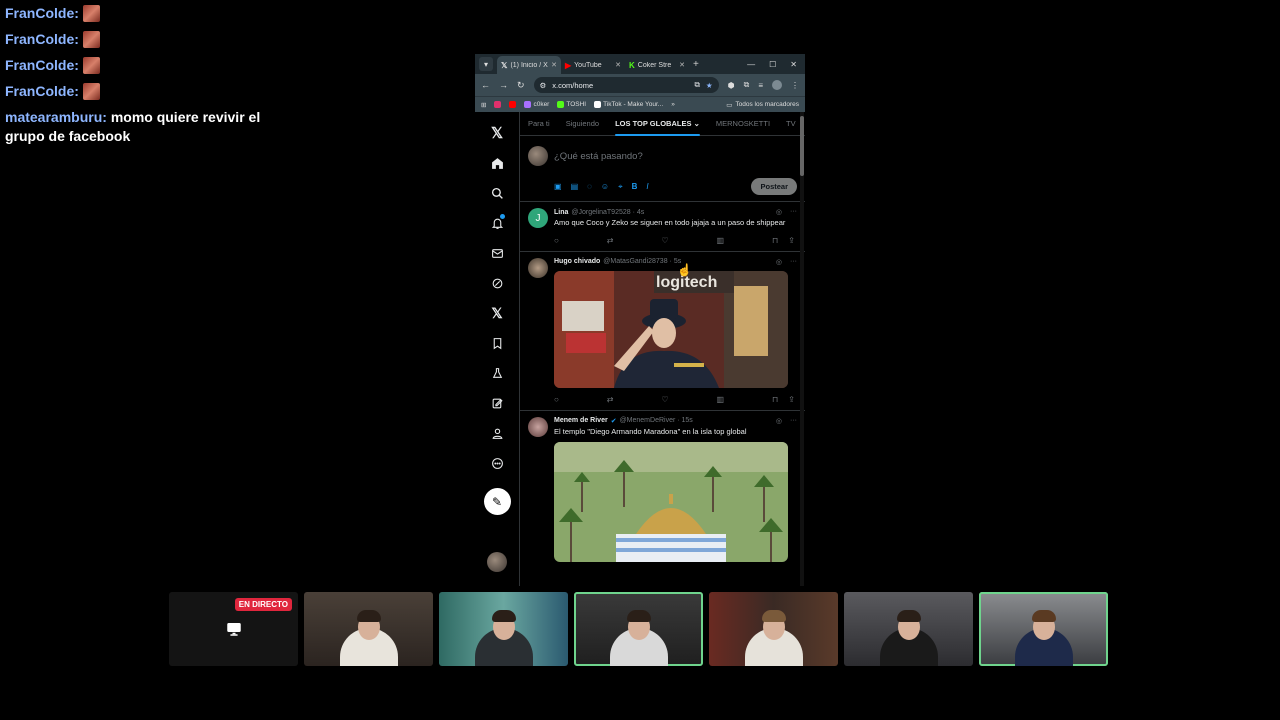  What do you see at coordinates (647, 186) in the screenshot?
I see `italic-icon: I` at bounding box center [647, 186].